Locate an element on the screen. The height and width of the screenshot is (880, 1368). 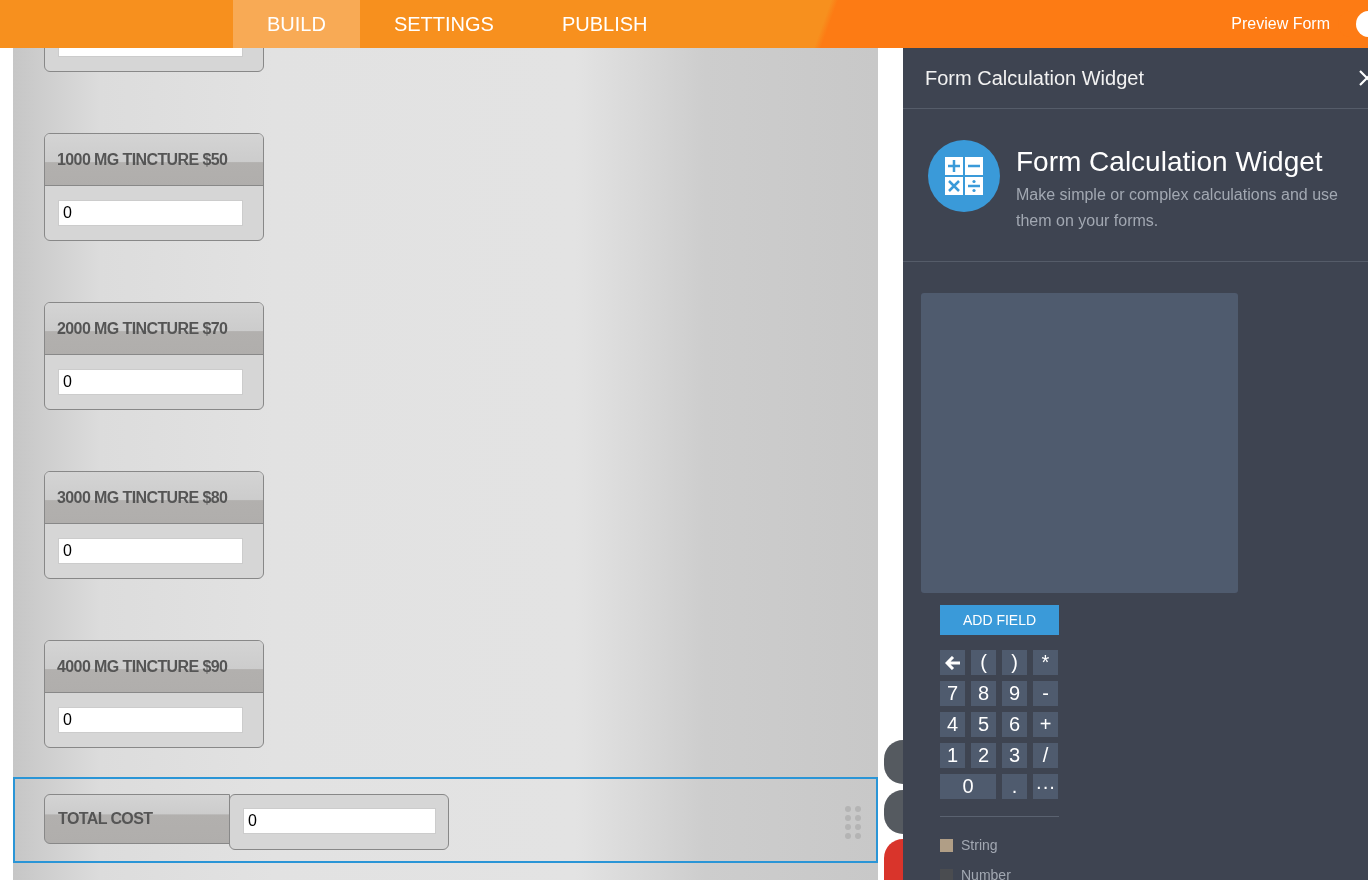
keypad-key: ( is located at coordinates (983, 662).